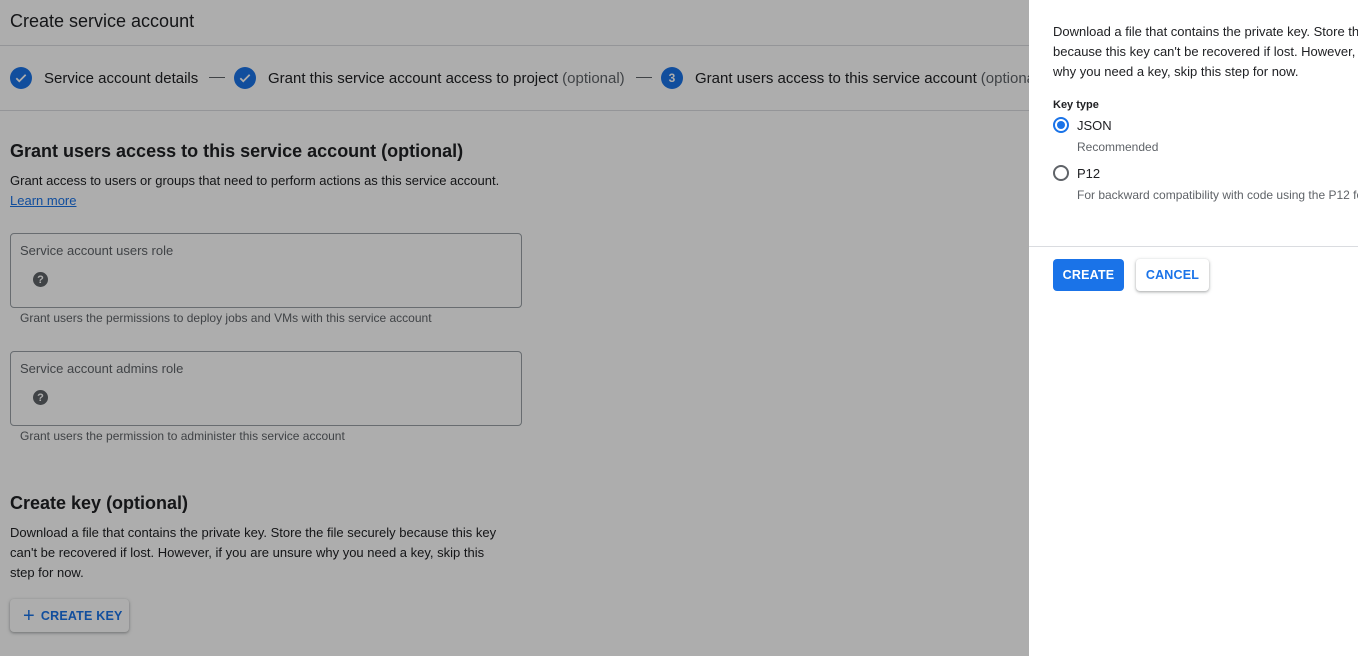 Image resolution: width=1358 pixels, height=656 pixels. I want to click on key-type-p12-option: P12, so click(1076, 173).